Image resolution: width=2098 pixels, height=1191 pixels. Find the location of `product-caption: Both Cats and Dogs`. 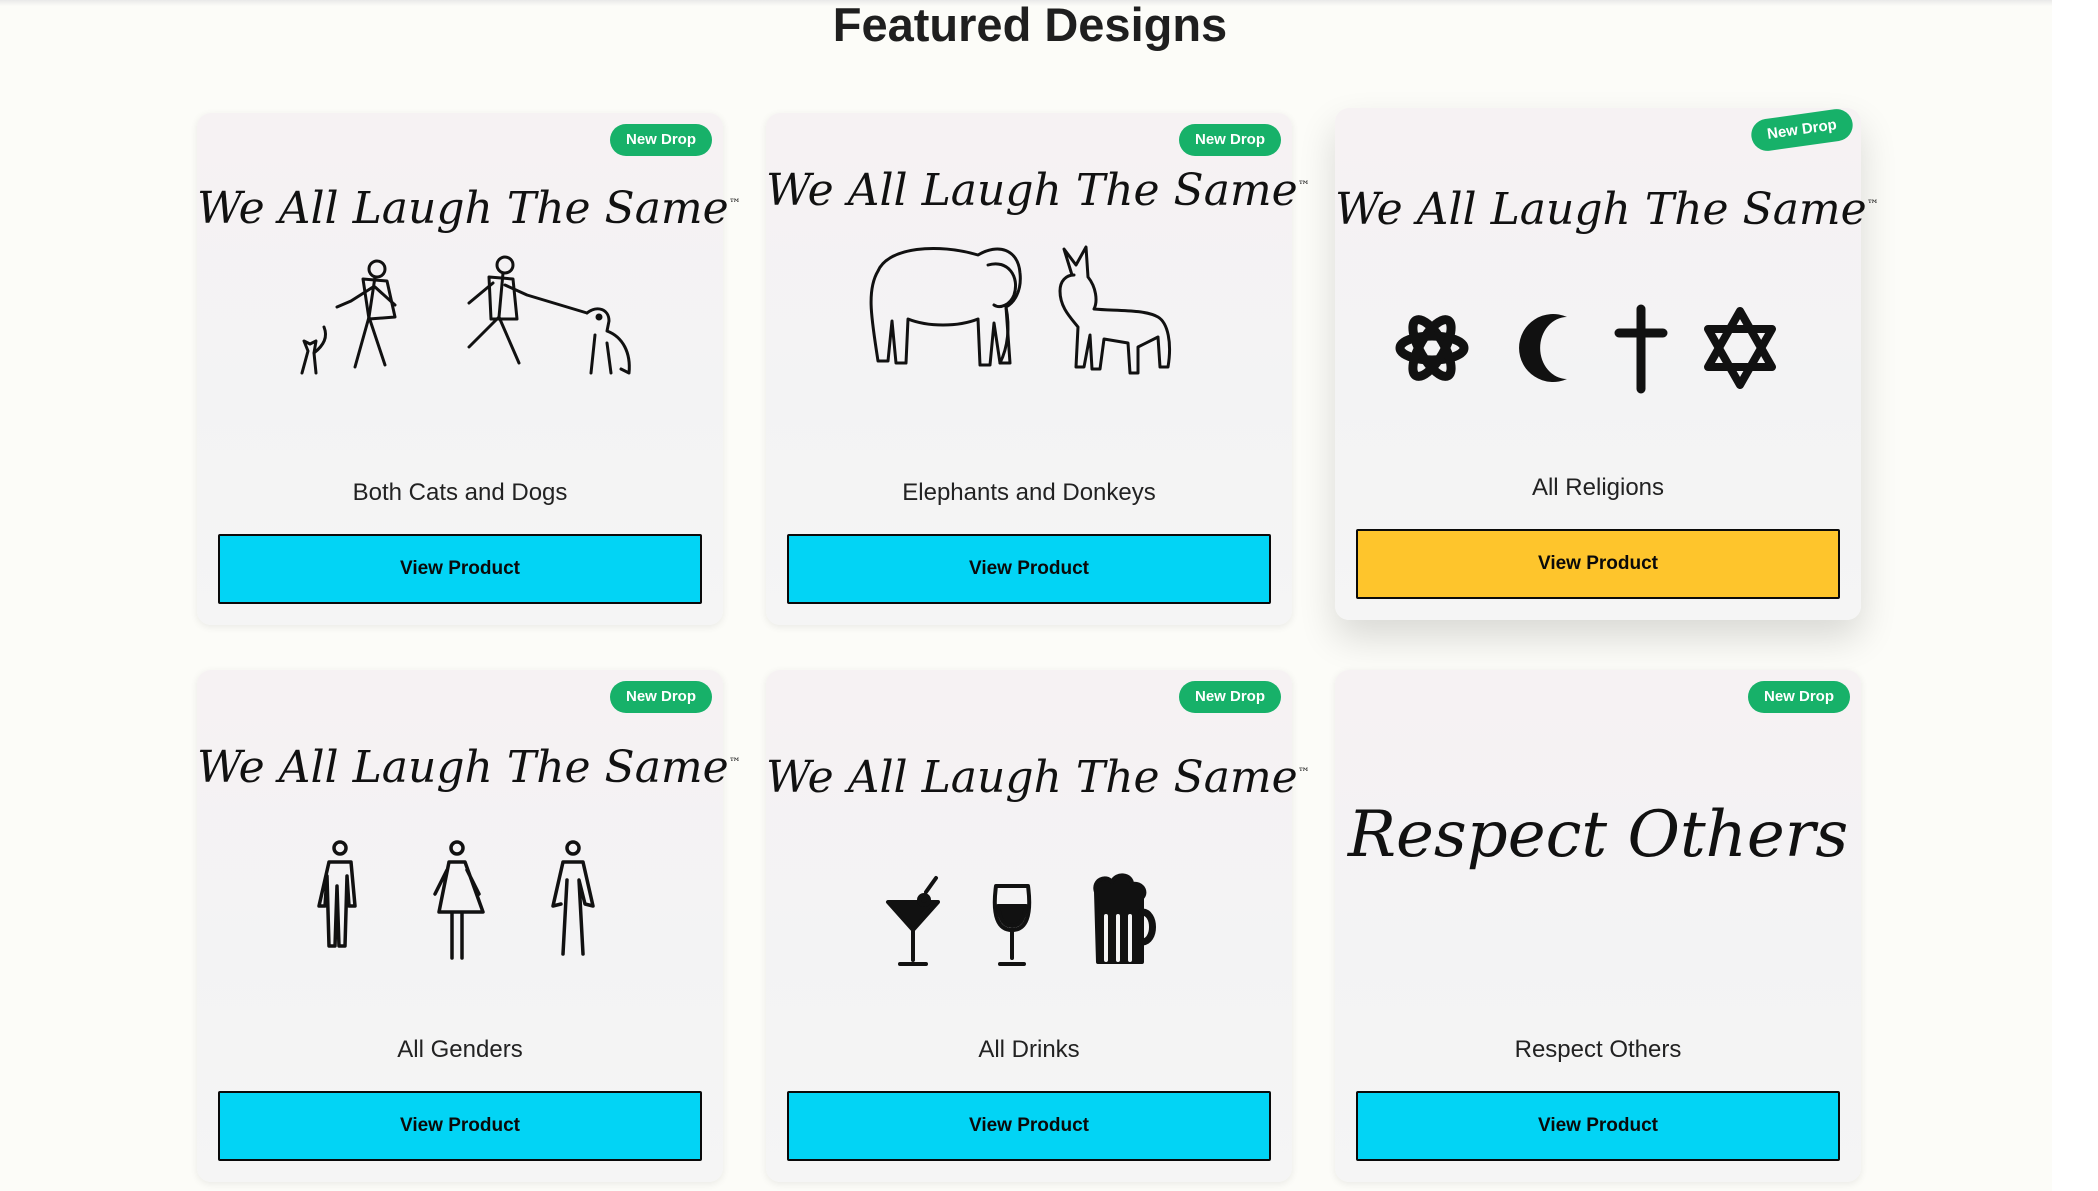

product-caption: Both Cats and Dogs is located at coordinates (460, 492).